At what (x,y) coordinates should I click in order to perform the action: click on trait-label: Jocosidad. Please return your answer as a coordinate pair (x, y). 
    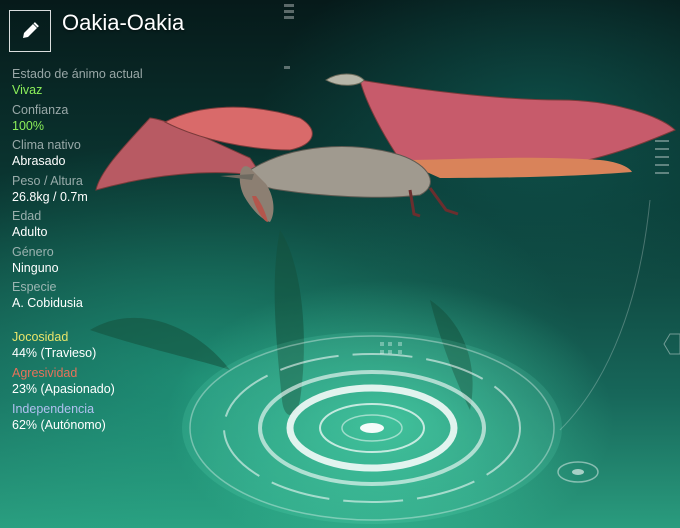
    Looking at the image, I should click on (40, 337).